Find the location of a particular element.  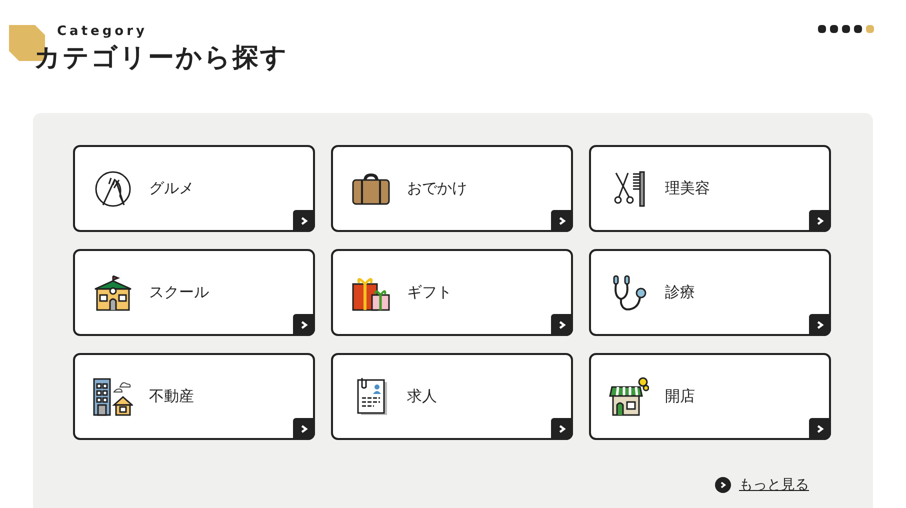

category-card: 理美容 is located at coordinates (710, 188).